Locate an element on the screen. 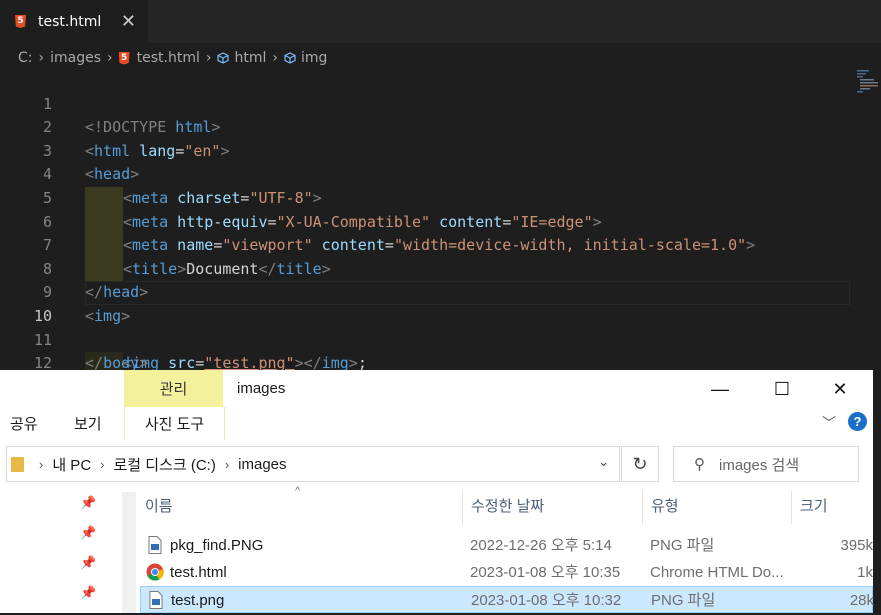 The width and height of the screenshot is (881, 615). refresh-icon: ↻ is located at coordinates (640, 463).